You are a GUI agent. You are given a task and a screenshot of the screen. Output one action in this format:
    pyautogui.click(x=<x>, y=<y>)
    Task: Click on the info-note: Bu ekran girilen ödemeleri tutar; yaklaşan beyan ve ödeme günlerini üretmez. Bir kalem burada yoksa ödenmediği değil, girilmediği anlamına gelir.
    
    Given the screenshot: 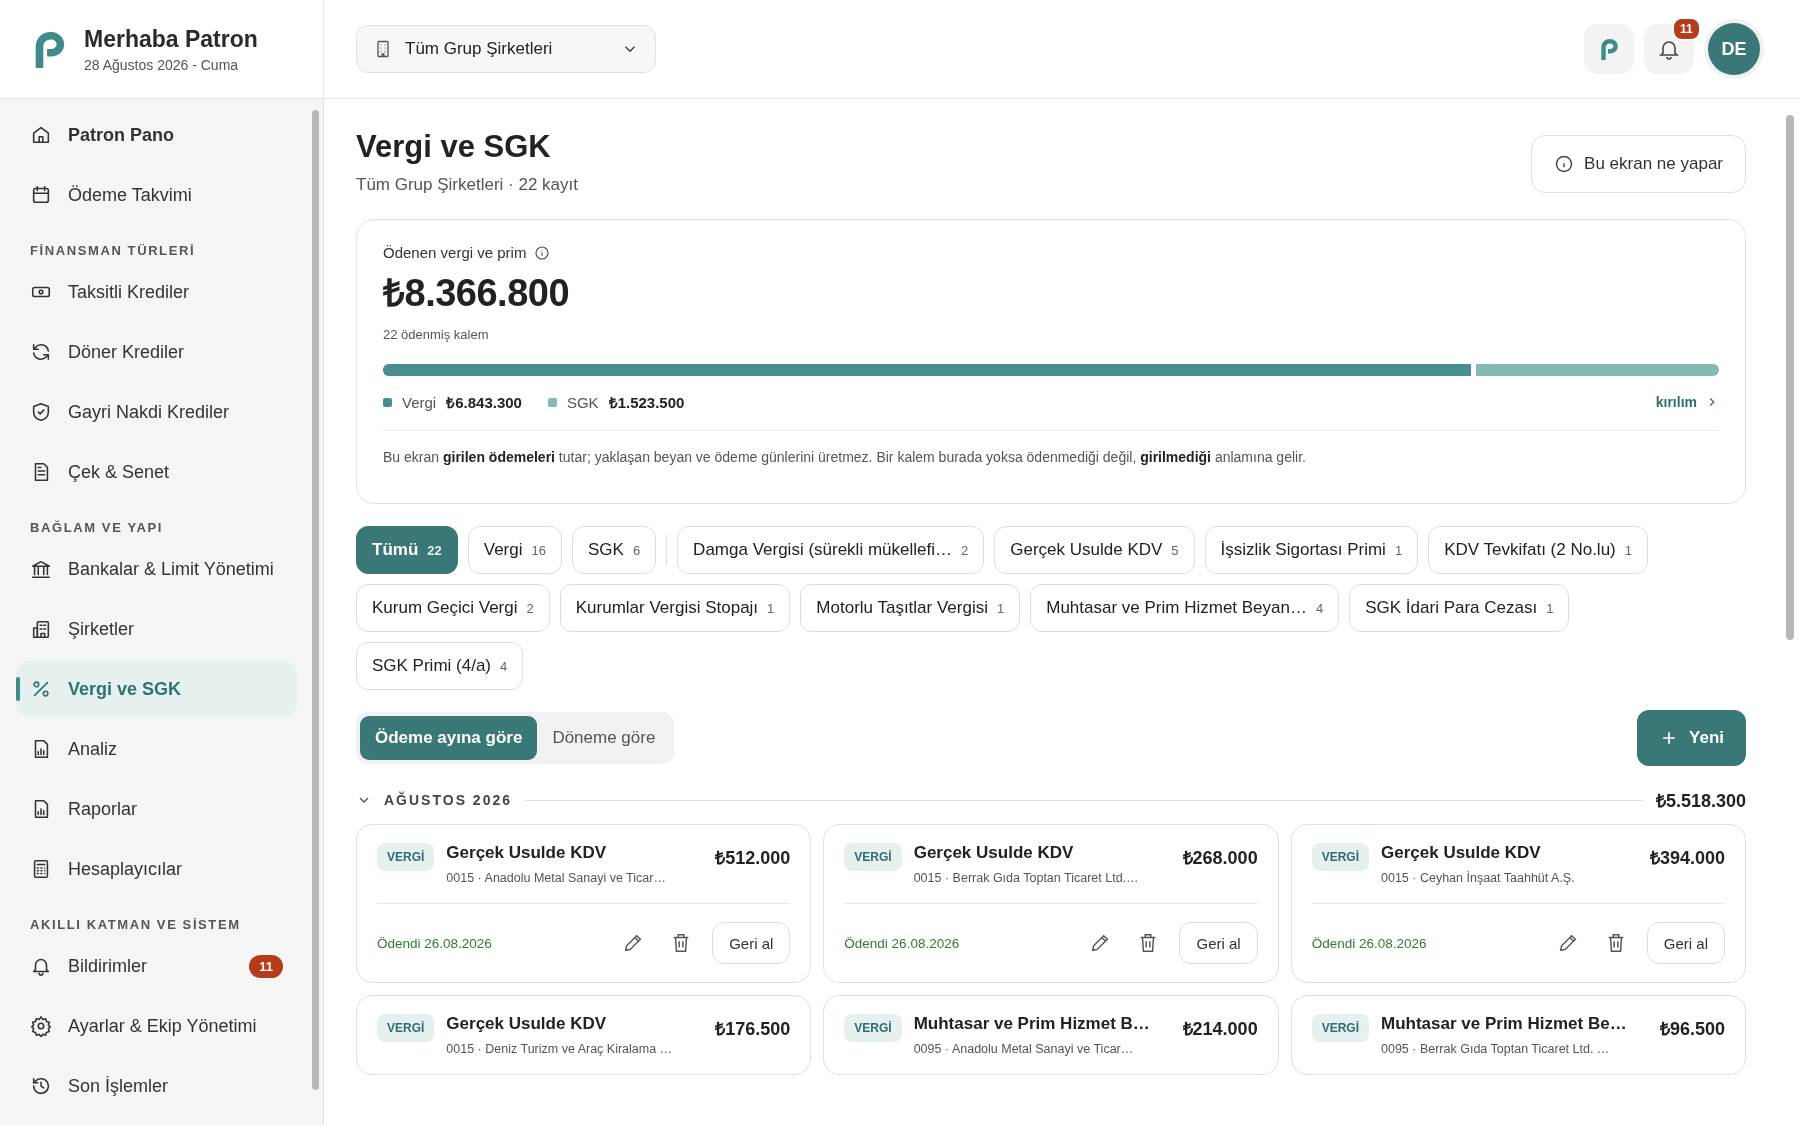 What is the action you would take?
    pyautogui.click(x=1051, y=458)
    